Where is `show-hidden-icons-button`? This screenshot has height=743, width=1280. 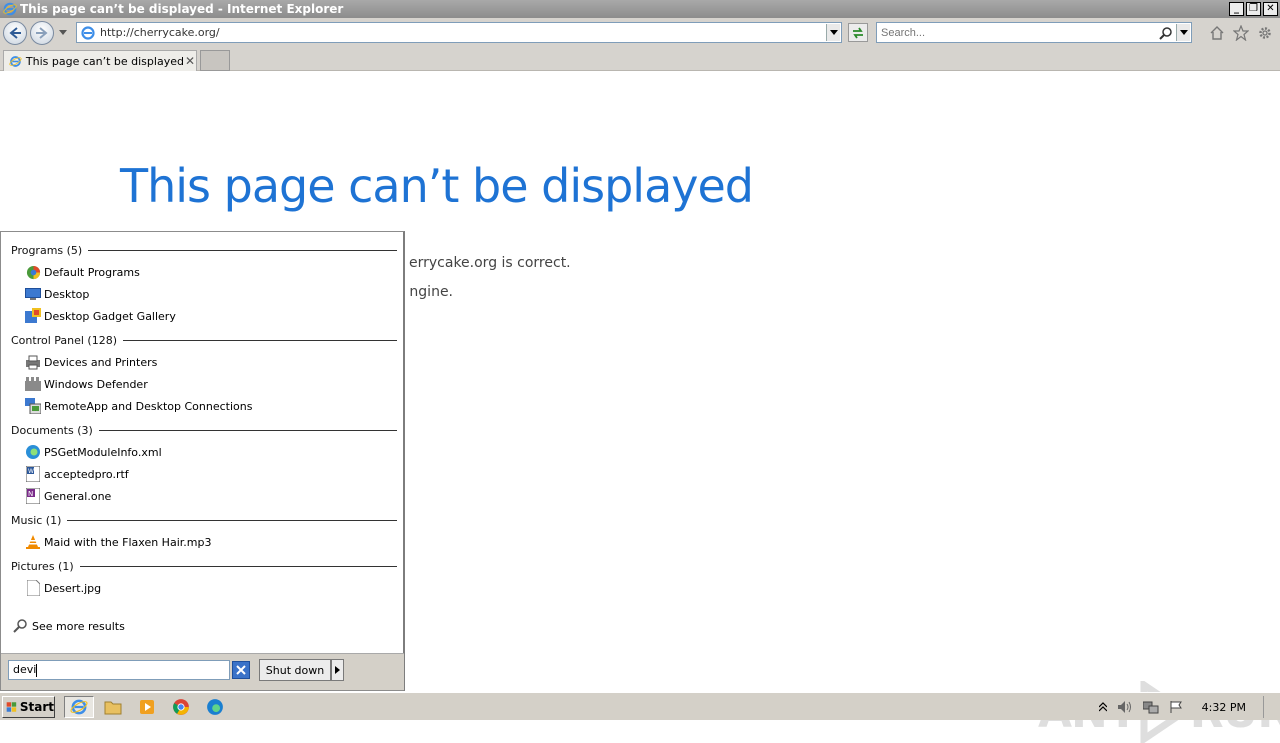
show-hidden-icons-button is located at coordinates (1102, 707).